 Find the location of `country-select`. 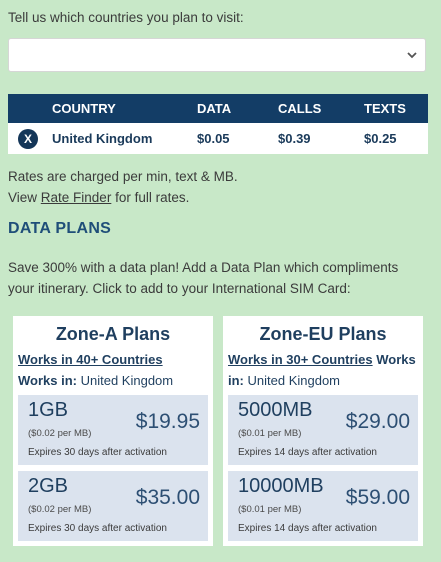

country-select is located at coordinates (217, 55).